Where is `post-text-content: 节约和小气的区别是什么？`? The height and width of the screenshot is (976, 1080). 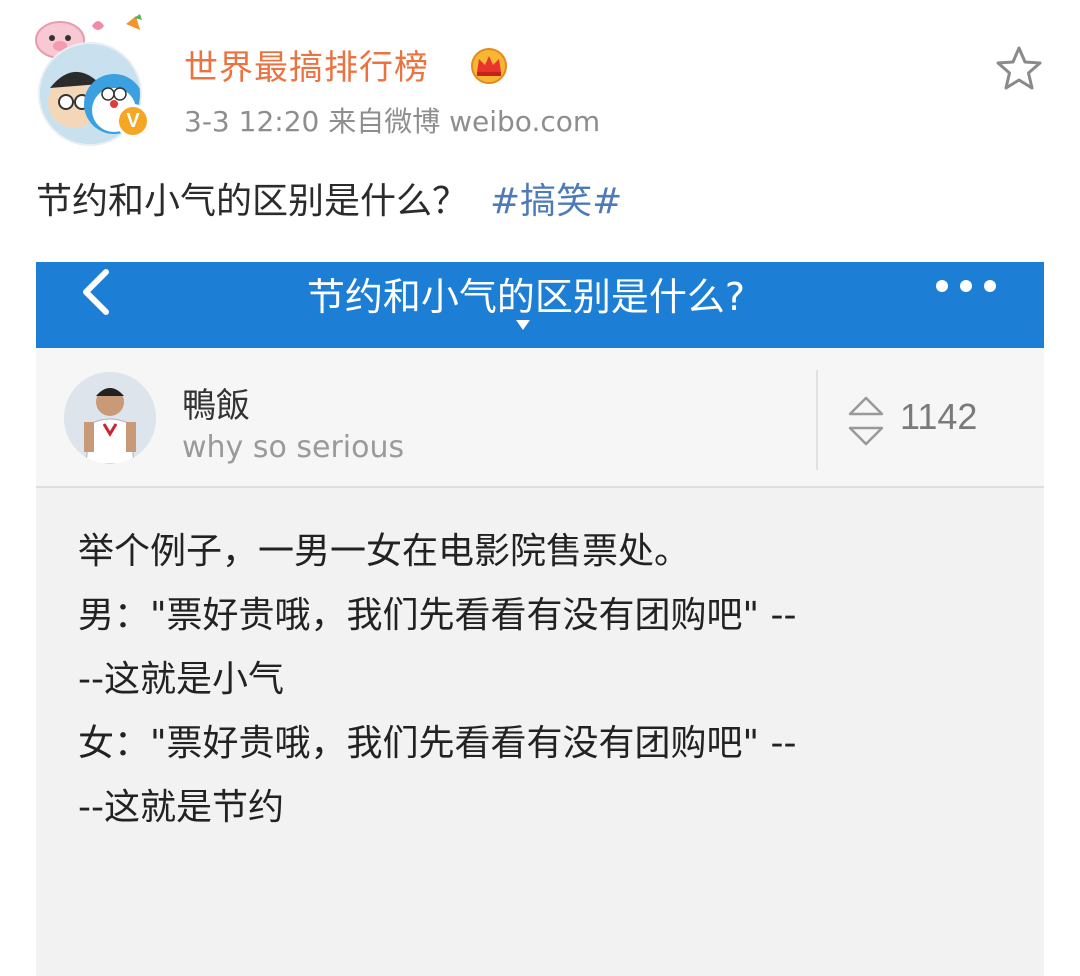 post-text-content: 节约和小气的区别是什么？ is located at coordinates (252, 201).